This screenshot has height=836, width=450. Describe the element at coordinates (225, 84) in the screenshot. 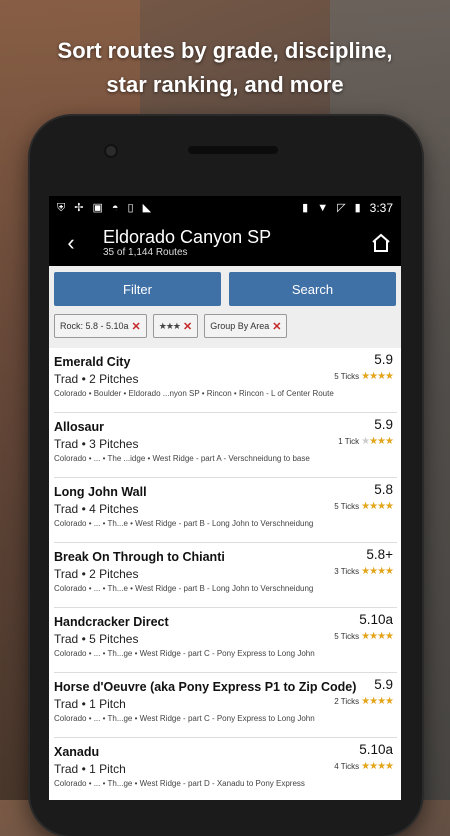

I see `headline-line-2: star ranking, and more` at that location.